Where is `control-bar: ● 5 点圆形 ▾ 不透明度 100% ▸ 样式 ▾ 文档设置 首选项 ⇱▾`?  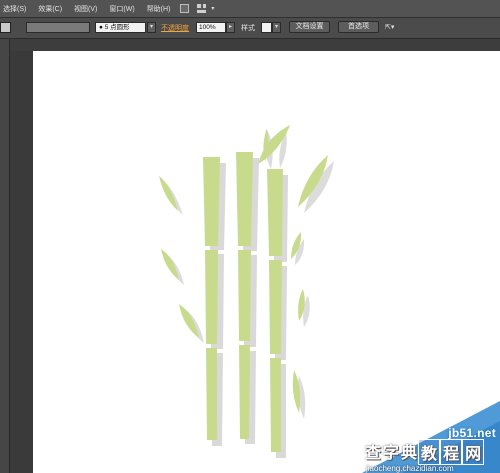
control-bar: ● 5 点圆形 ▾ 不透明度 100% ▸ 样式 ▾ 文档设置 首选项 ⇱▾ is located at coordinates (250, 28).